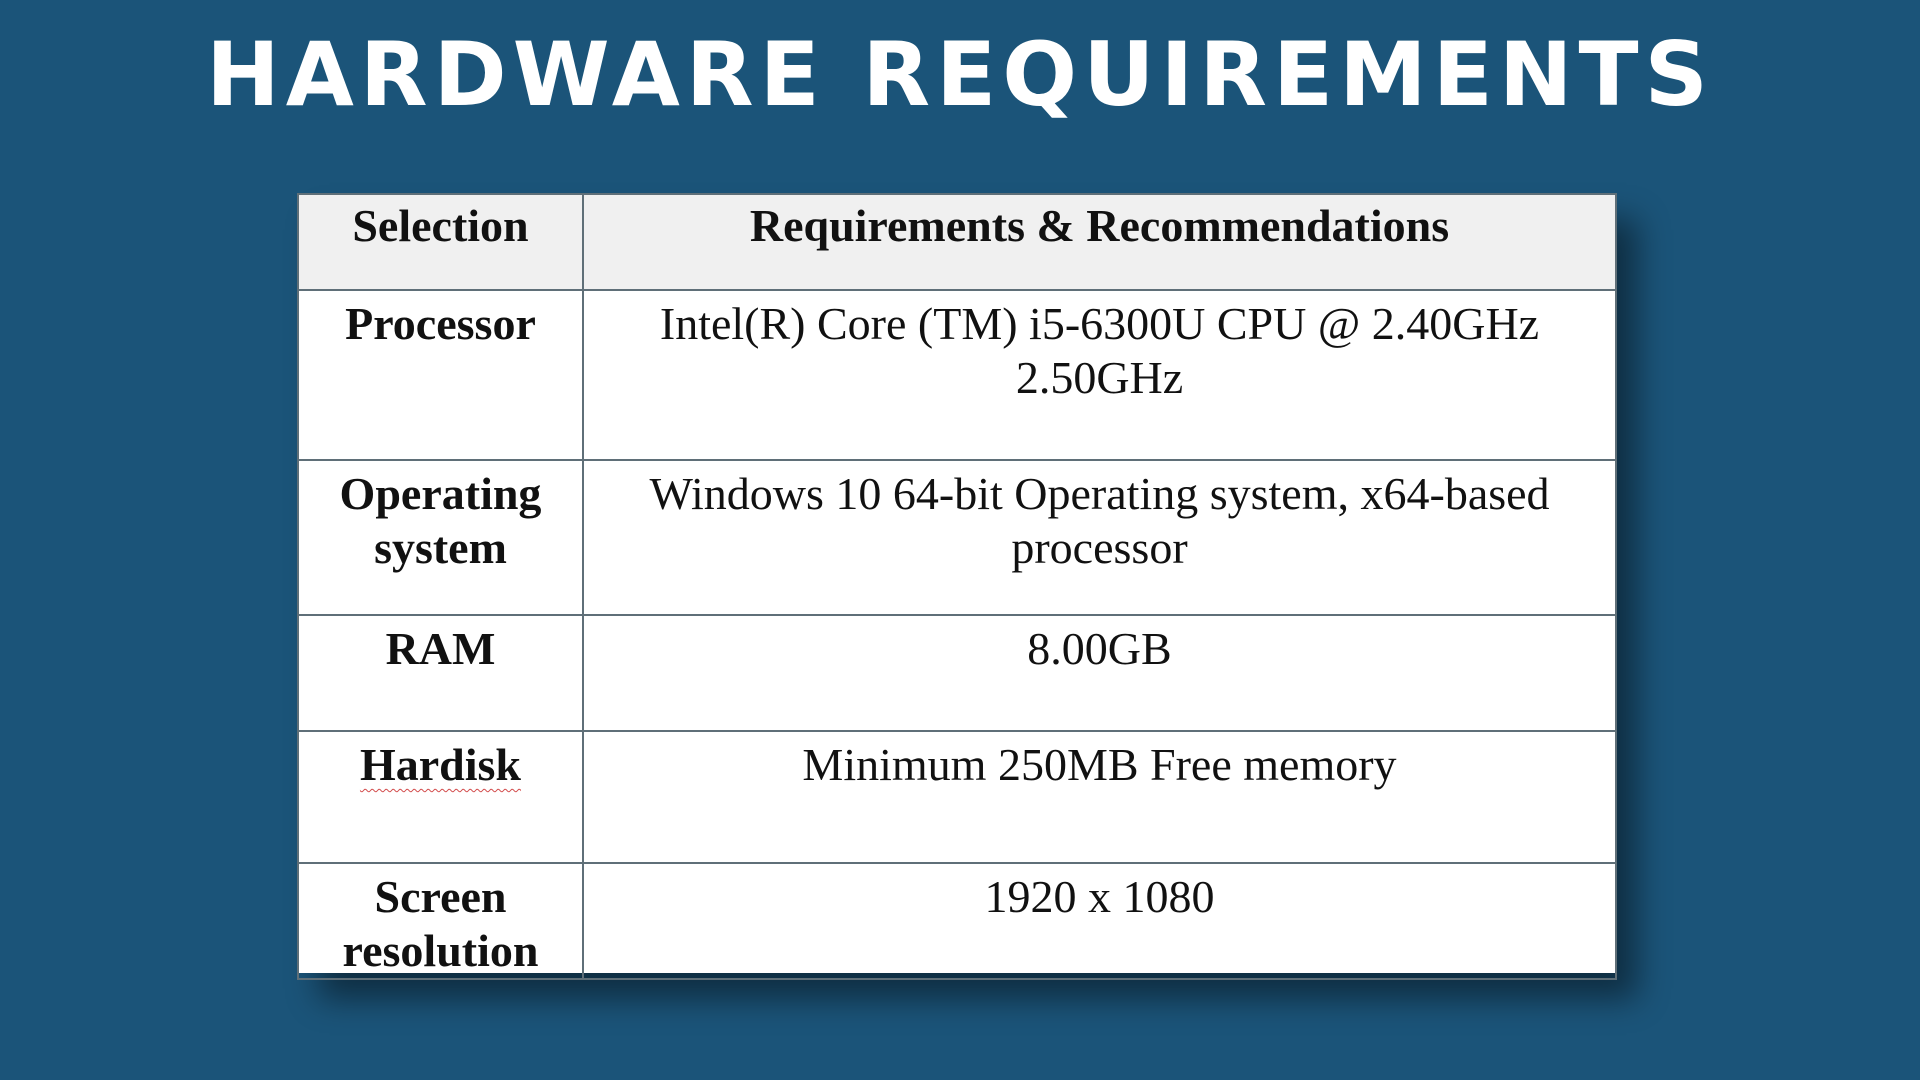  What do you see at coordinates (440, 797) in the screenshot?
I see `row-label-hardisk-cell: Hardisk` at bounding box center [440, 797].